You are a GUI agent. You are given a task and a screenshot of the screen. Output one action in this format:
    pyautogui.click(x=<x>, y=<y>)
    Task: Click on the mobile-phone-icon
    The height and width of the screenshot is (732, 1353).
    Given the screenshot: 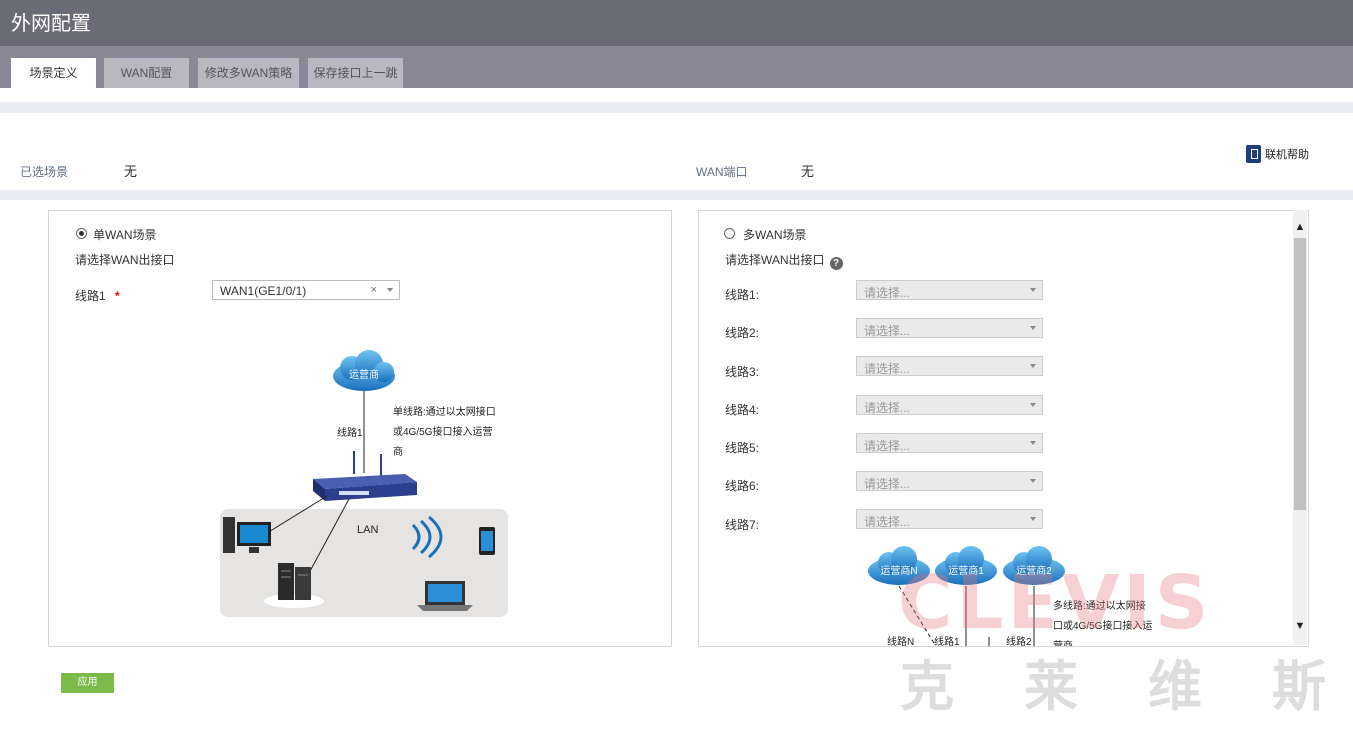 What is the action you would take?
    pyautogui.click(x=487, y=541)
    